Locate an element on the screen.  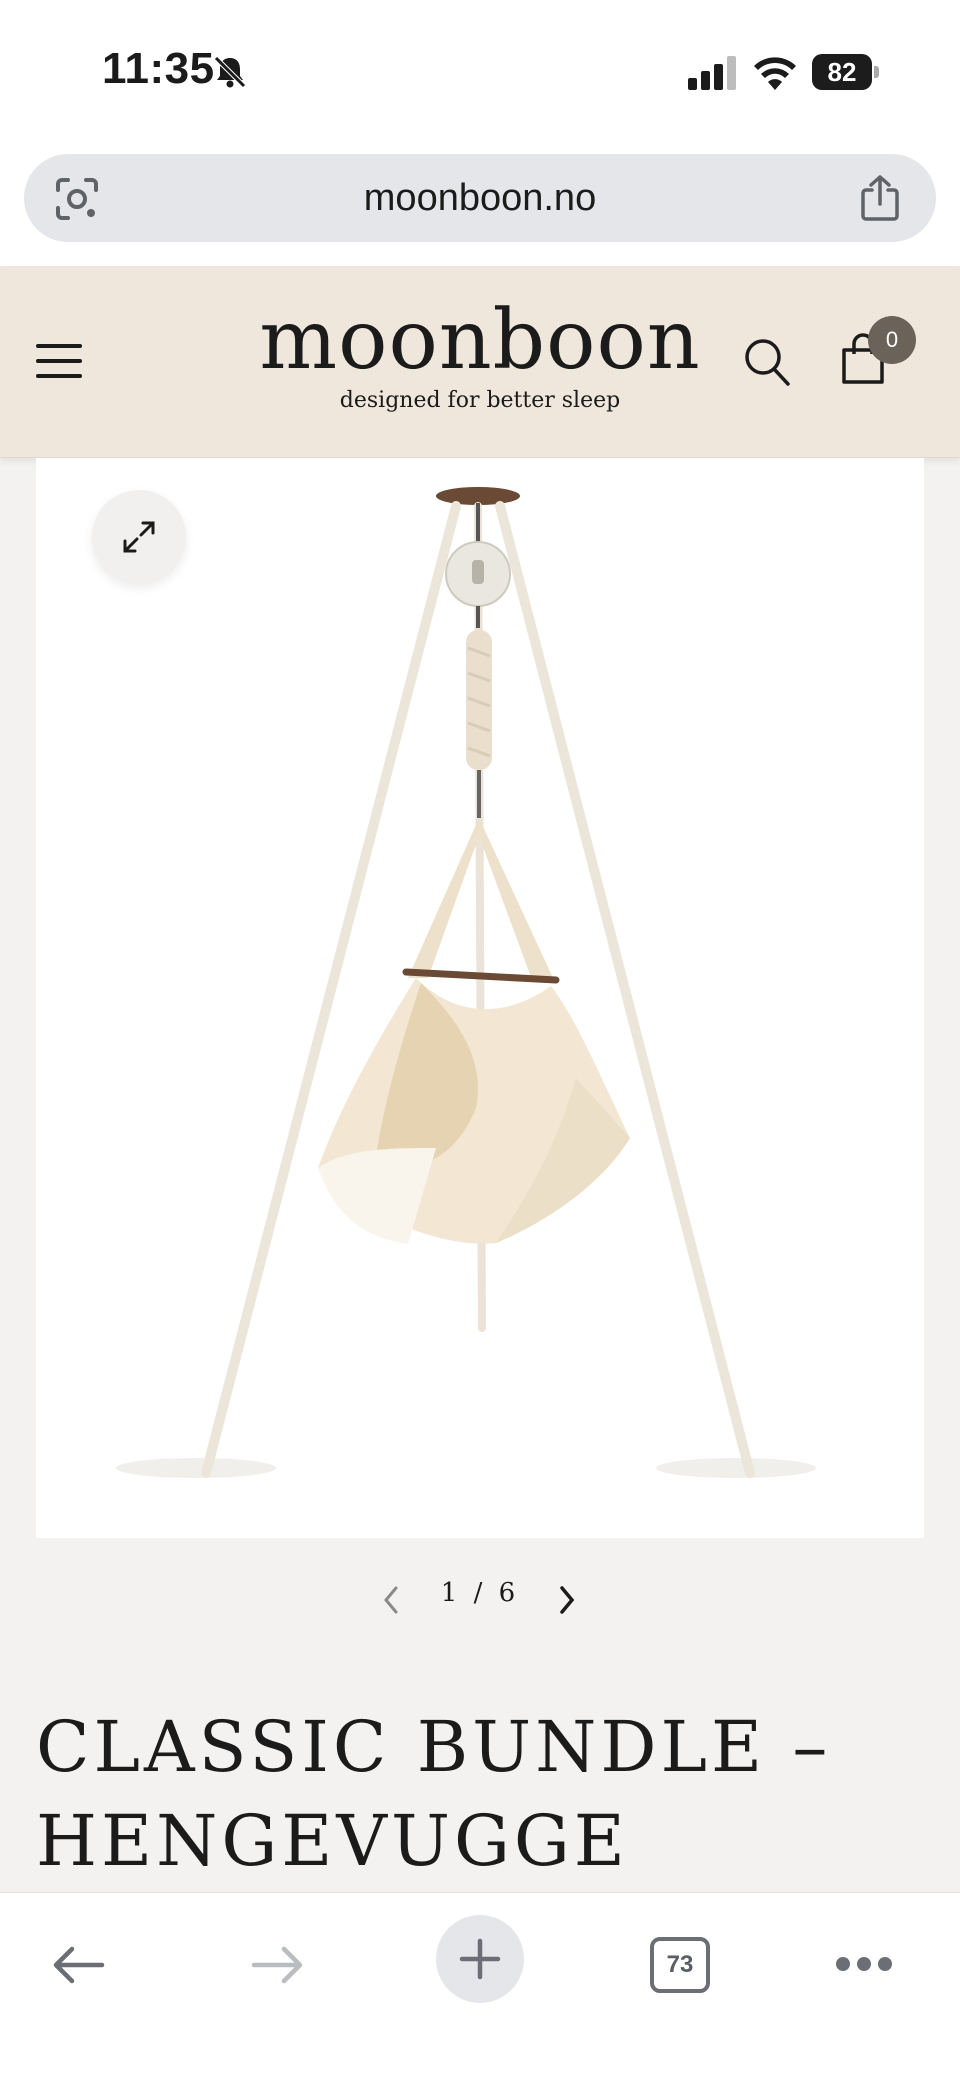
silent-bell-icon is located at coordinates (230, 72).